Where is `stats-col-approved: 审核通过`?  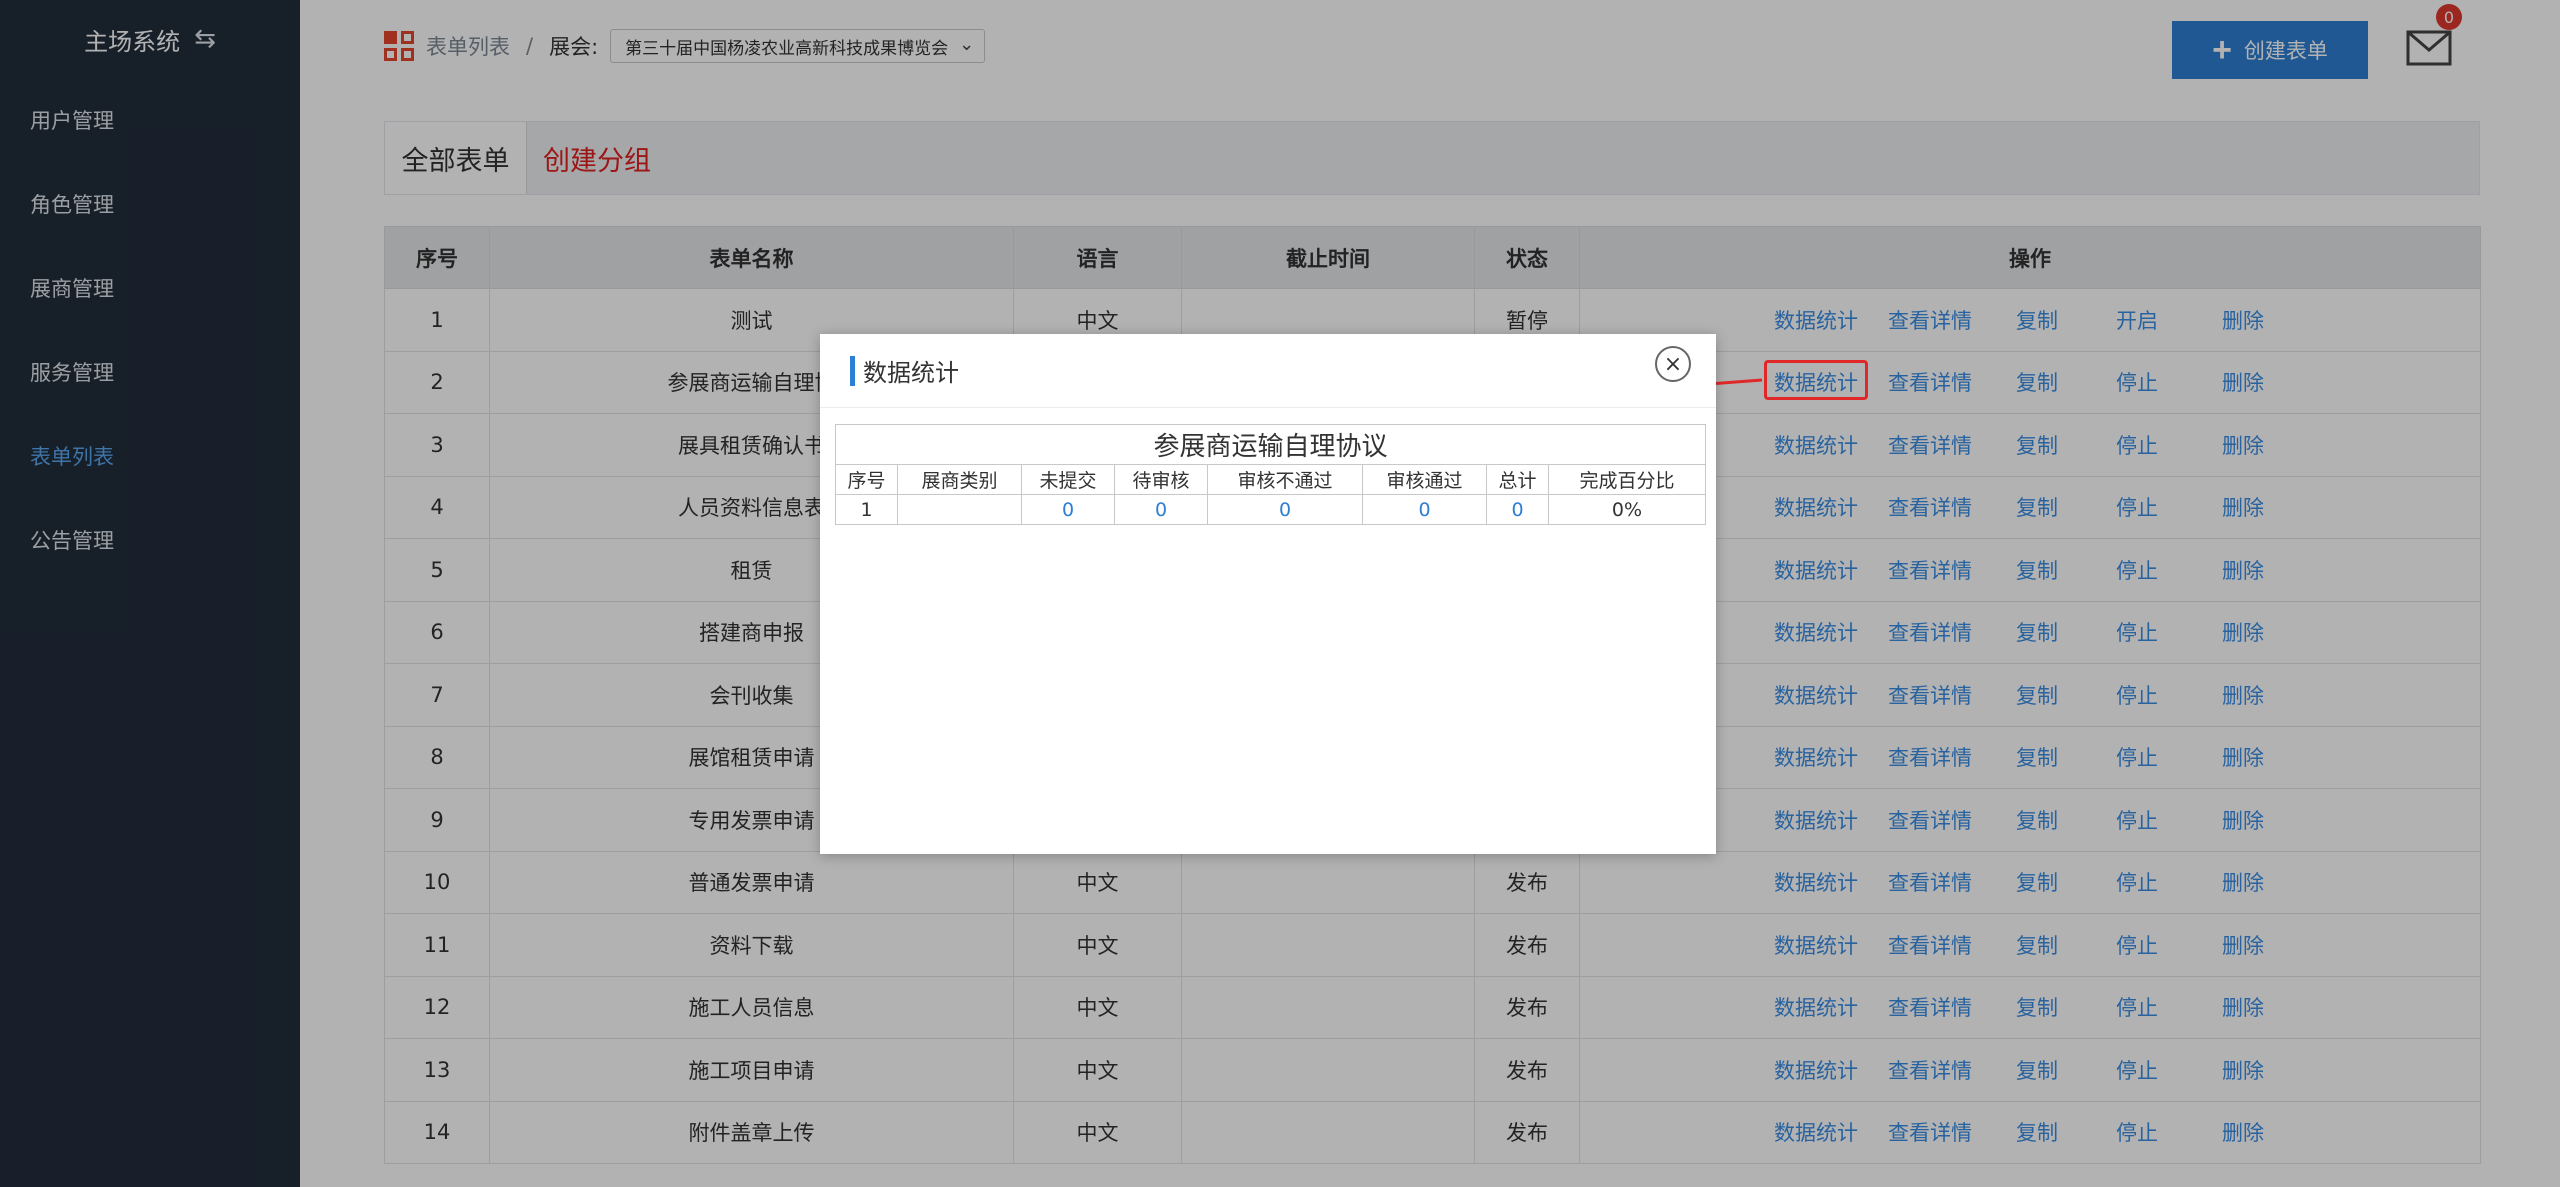 stats-col-approved: 审核通过 is located at coordinates (1424, 479).